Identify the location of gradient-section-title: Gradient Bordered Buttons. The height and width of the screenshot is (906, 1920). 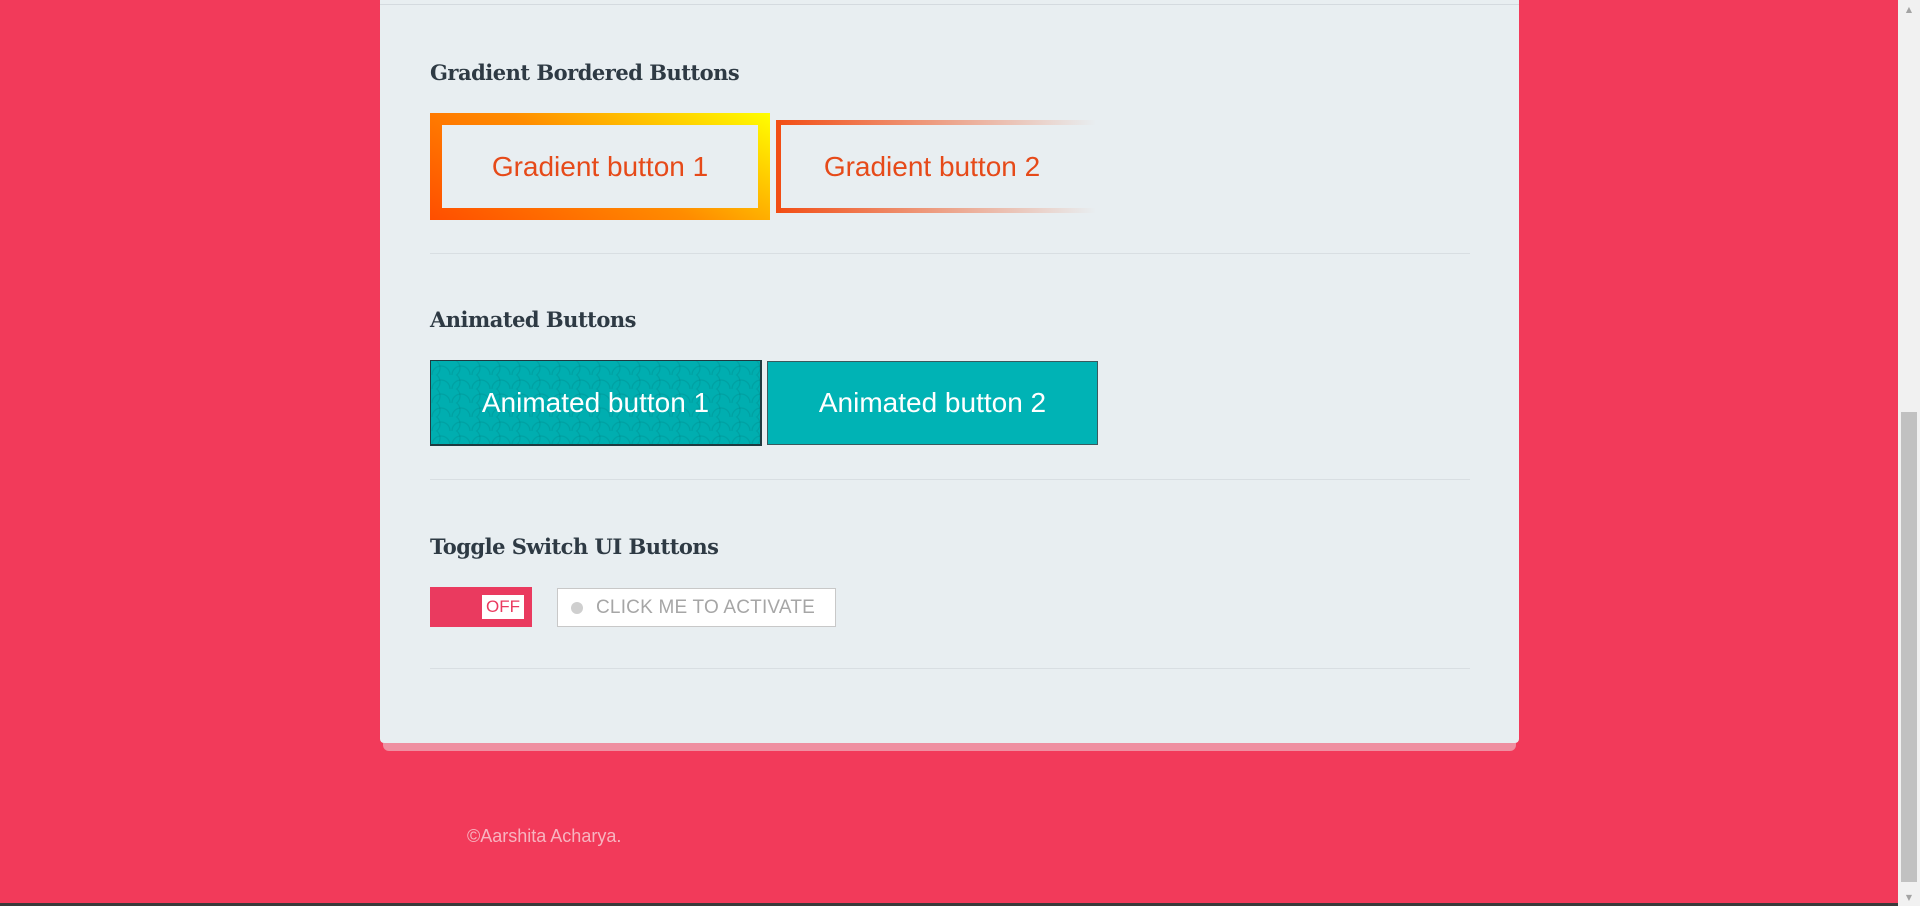
(585, 72).